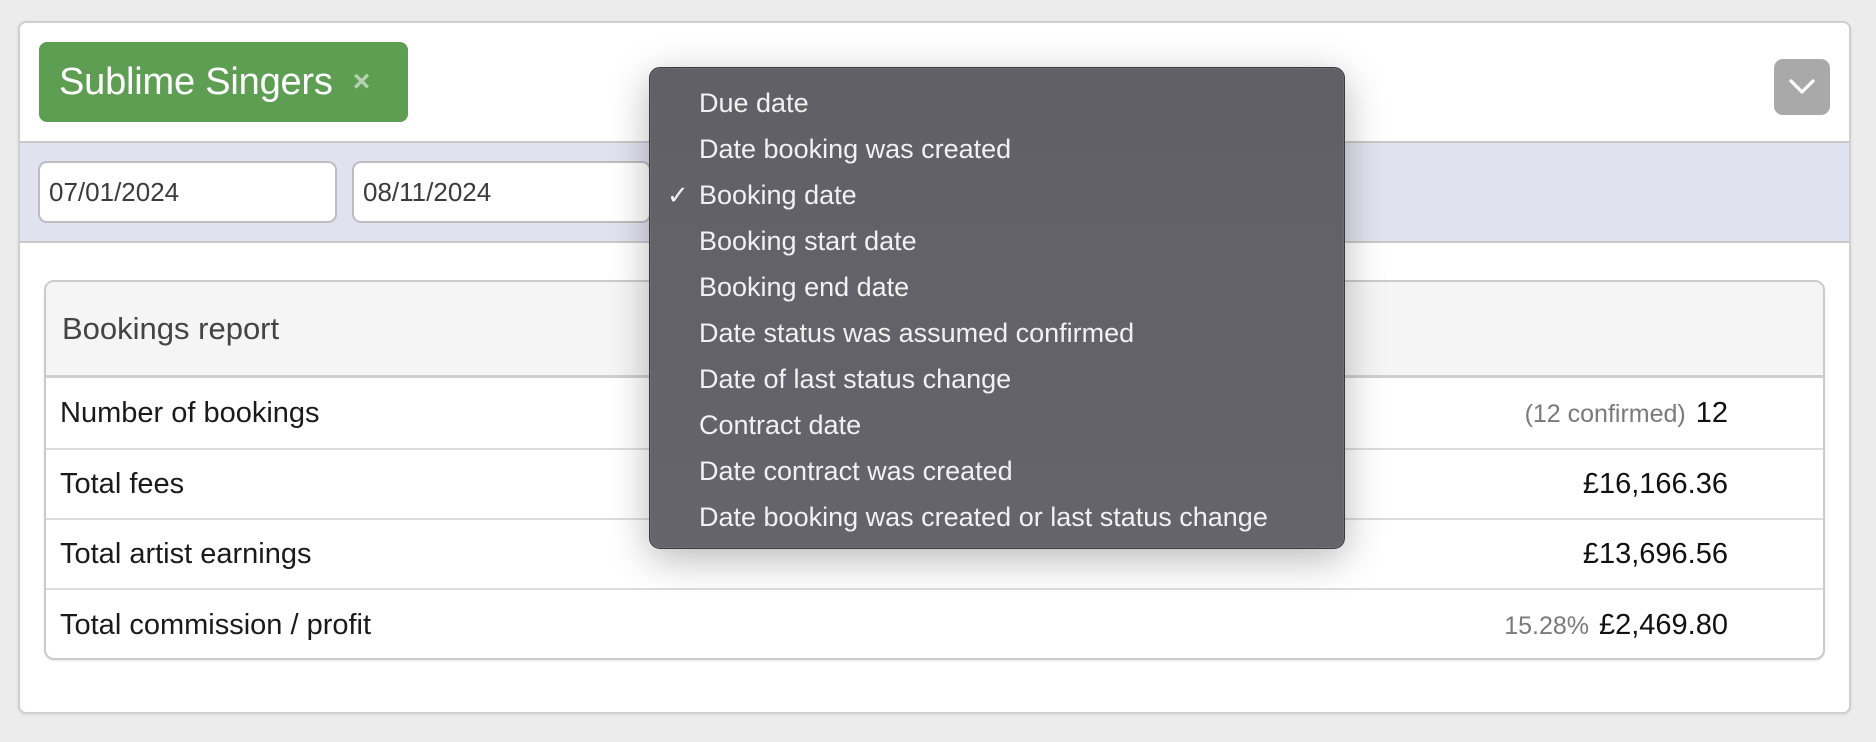 This screenshot has width=1876, height=742. I want to click on row-label: Total artist earnings, so click(186, 553).